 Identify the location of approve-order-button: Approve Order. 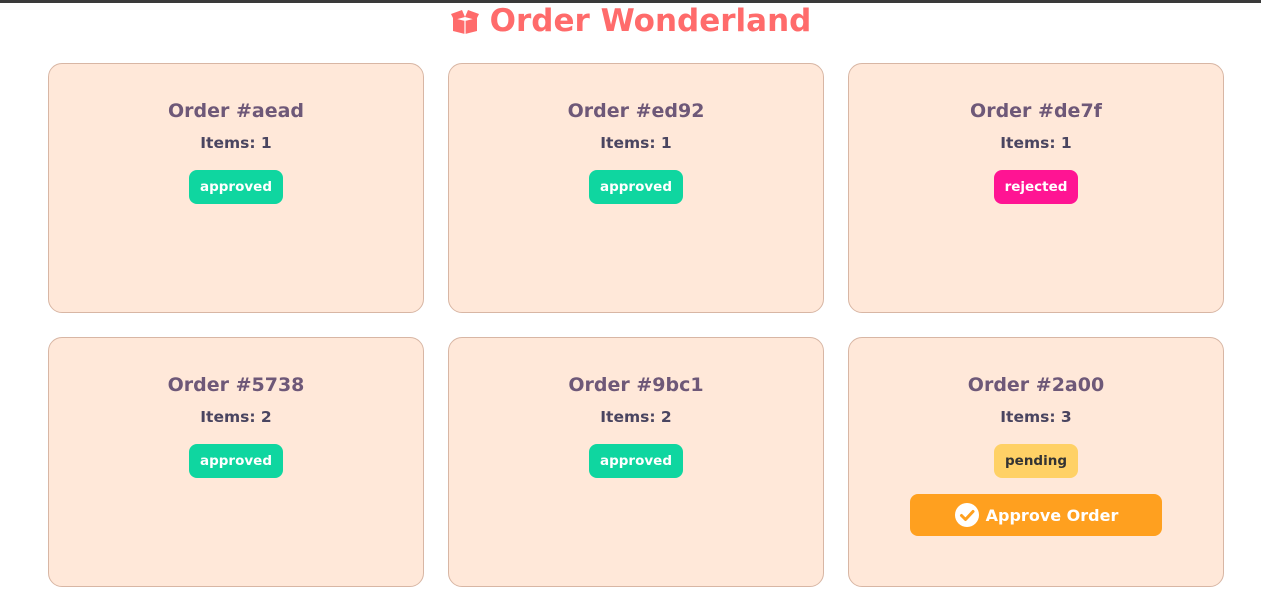
(1036, 515).